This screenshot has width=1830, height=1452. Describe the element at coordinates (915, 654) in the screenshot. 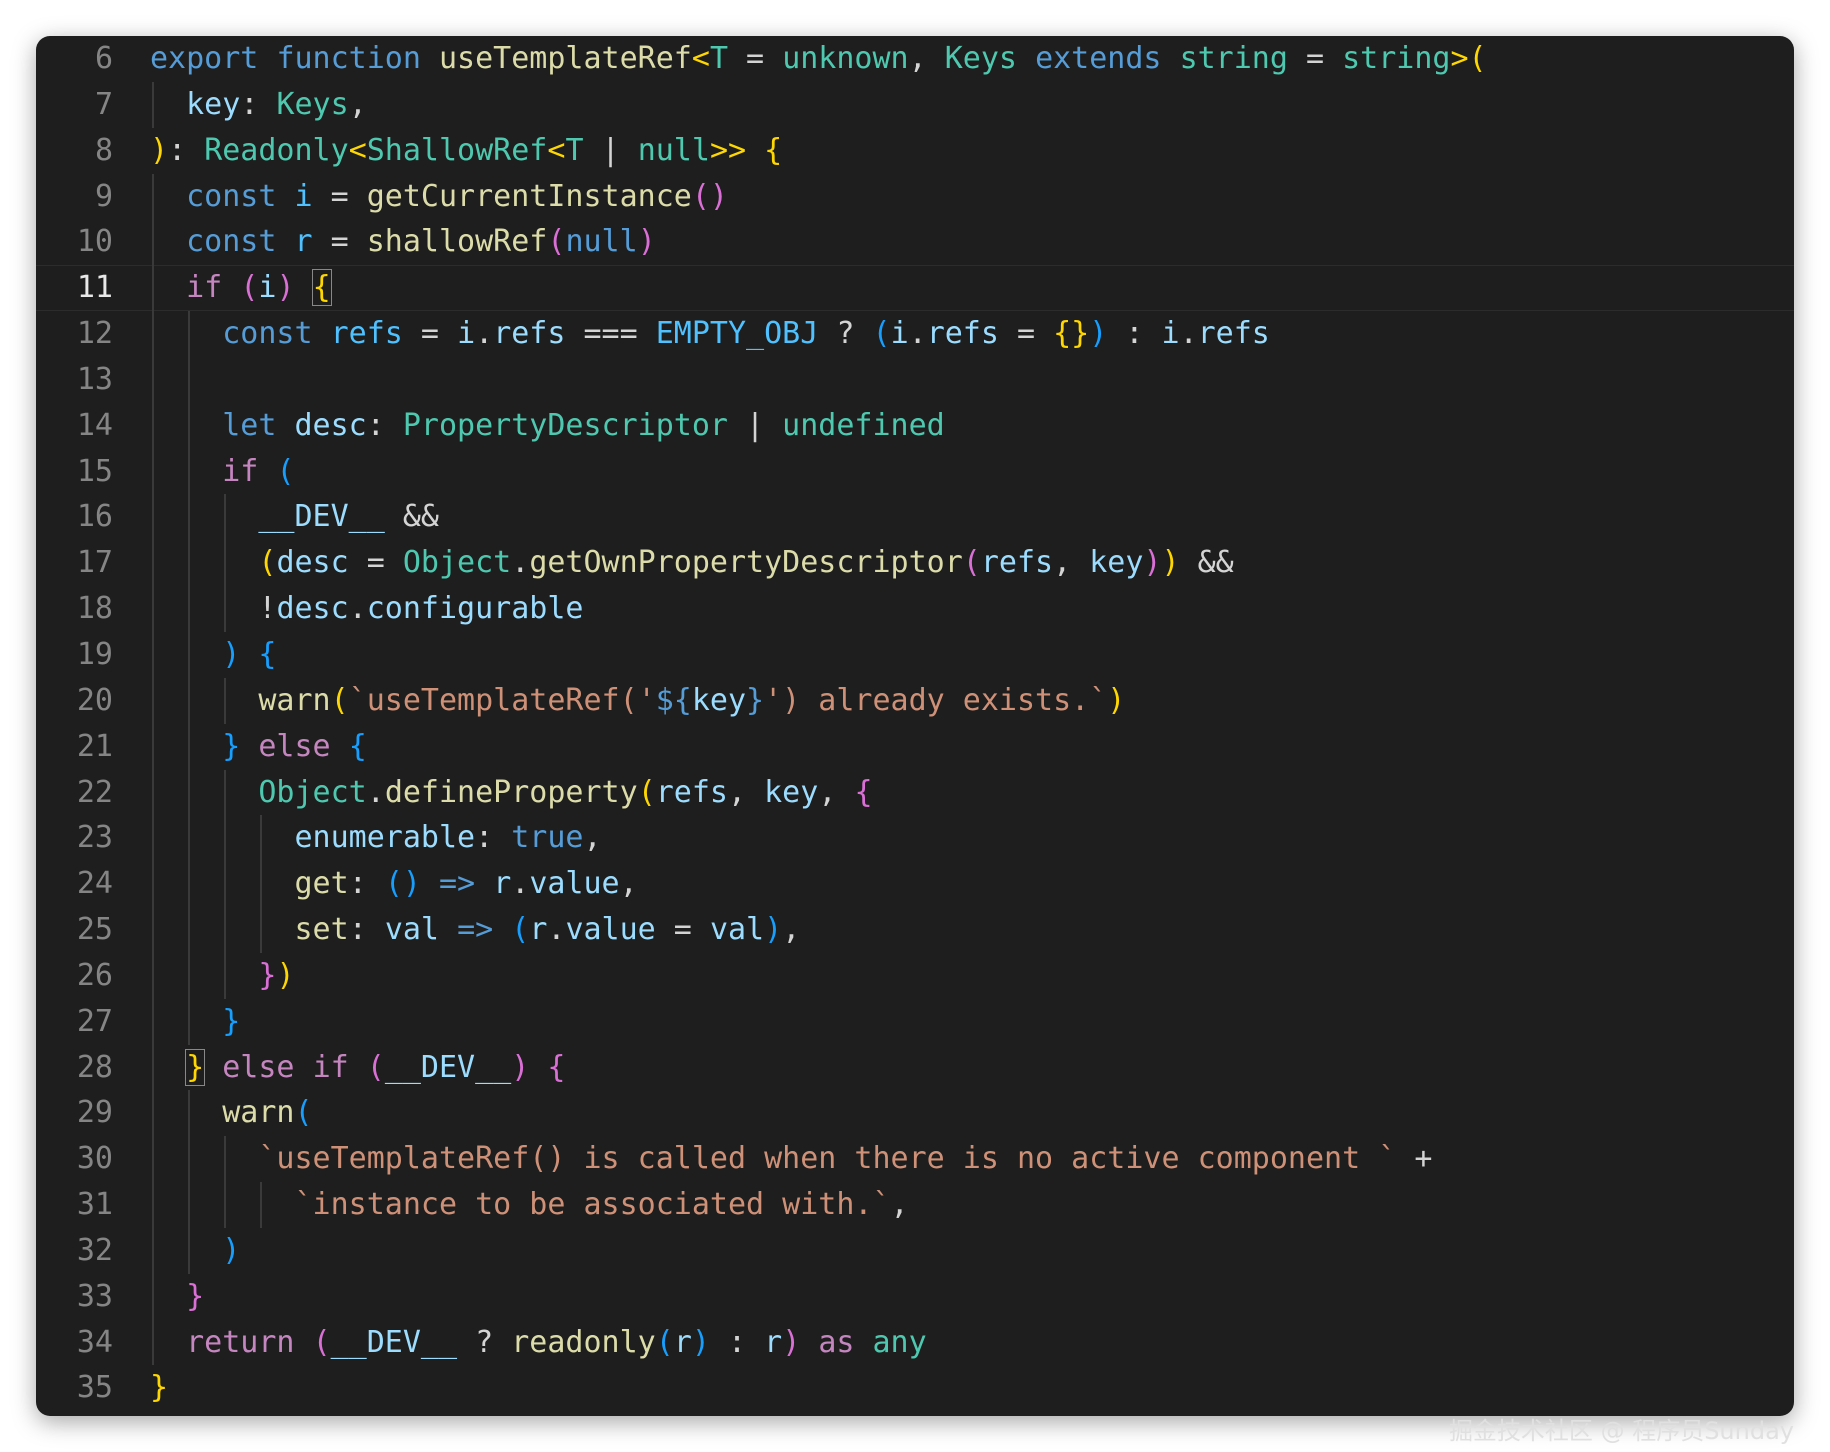

I see `code-line: 19 ) {` at that location.